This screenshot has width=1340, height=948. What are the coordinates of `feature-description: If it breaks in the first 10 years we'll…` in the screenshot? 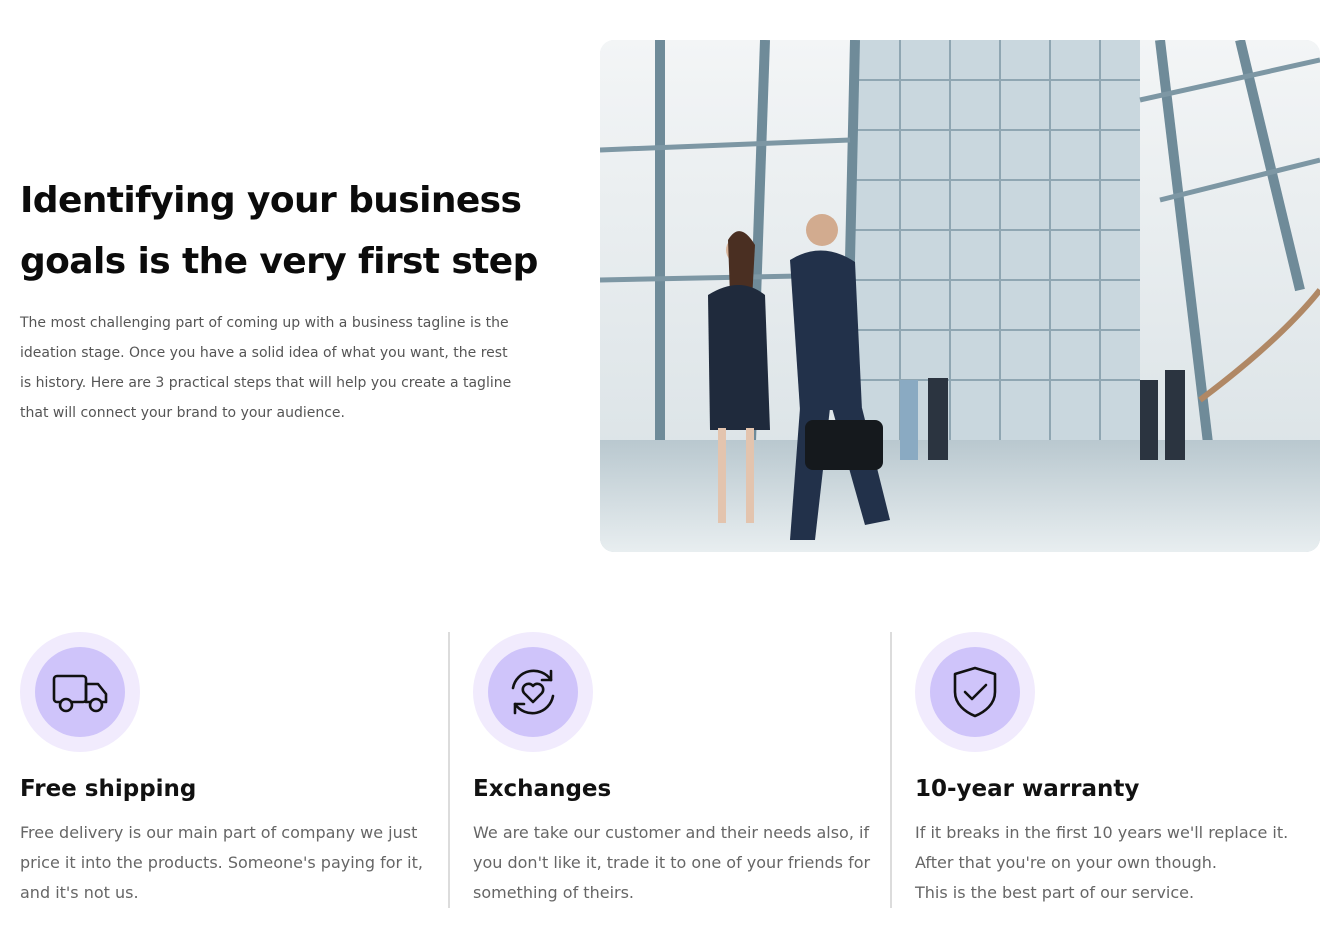 It's located at (1120, 863).